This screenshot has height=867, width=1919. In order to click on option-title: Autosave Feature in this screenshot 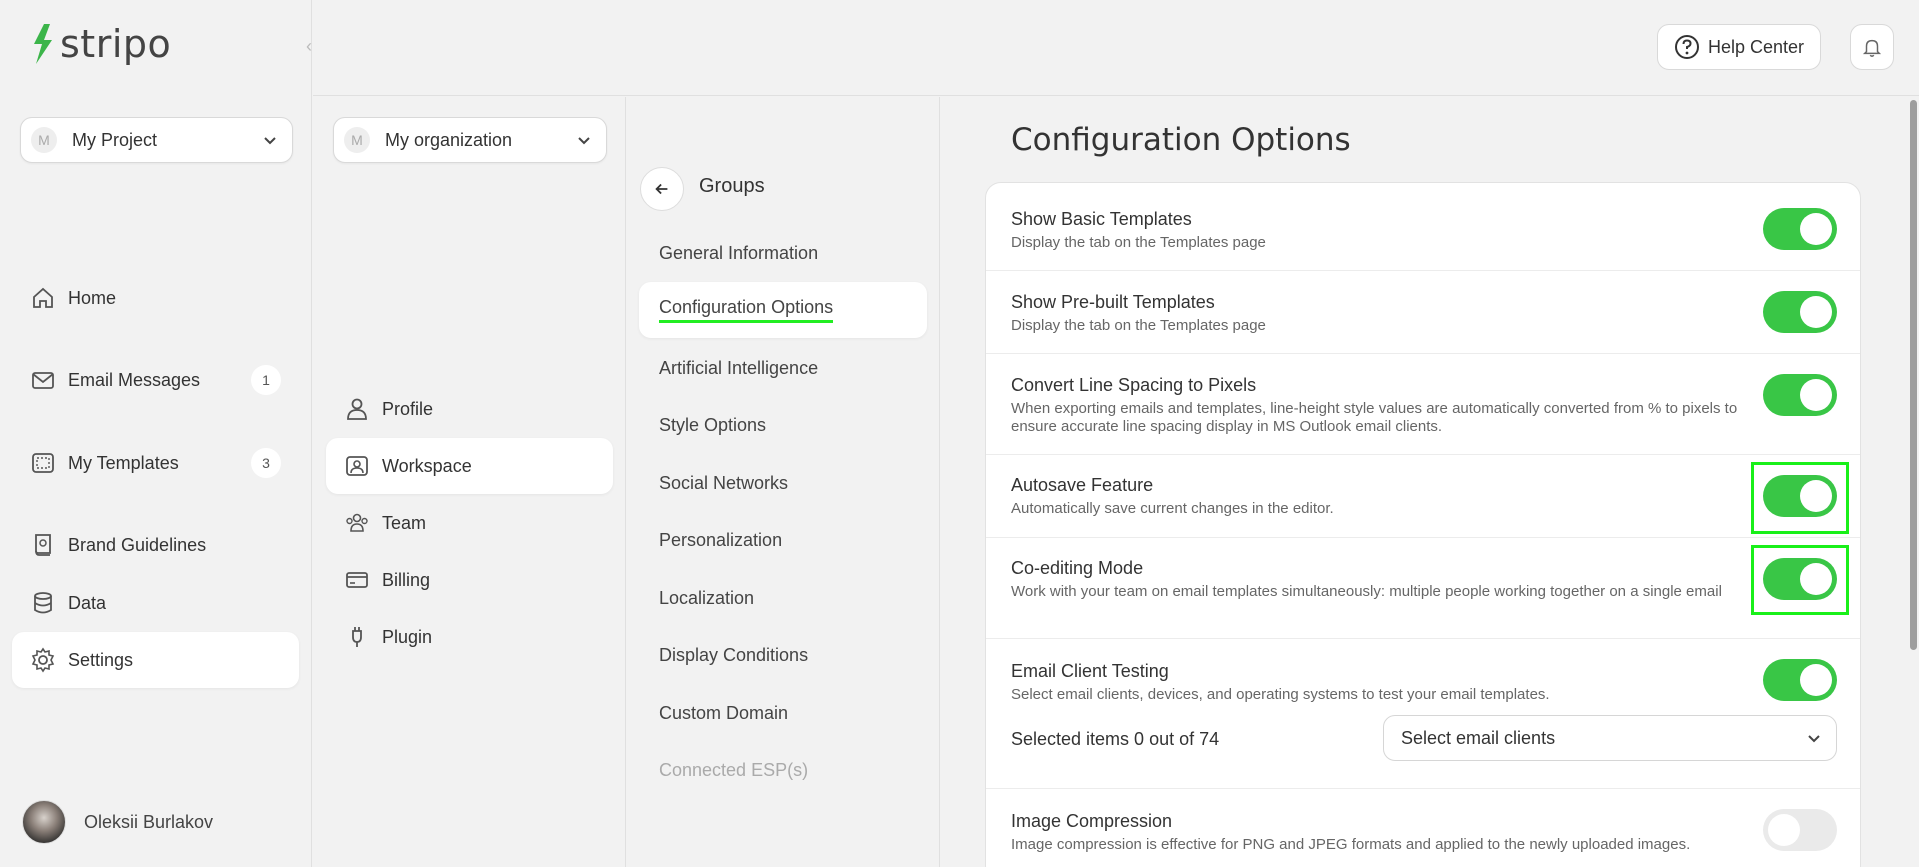, I will do `click(1082, 485)`.